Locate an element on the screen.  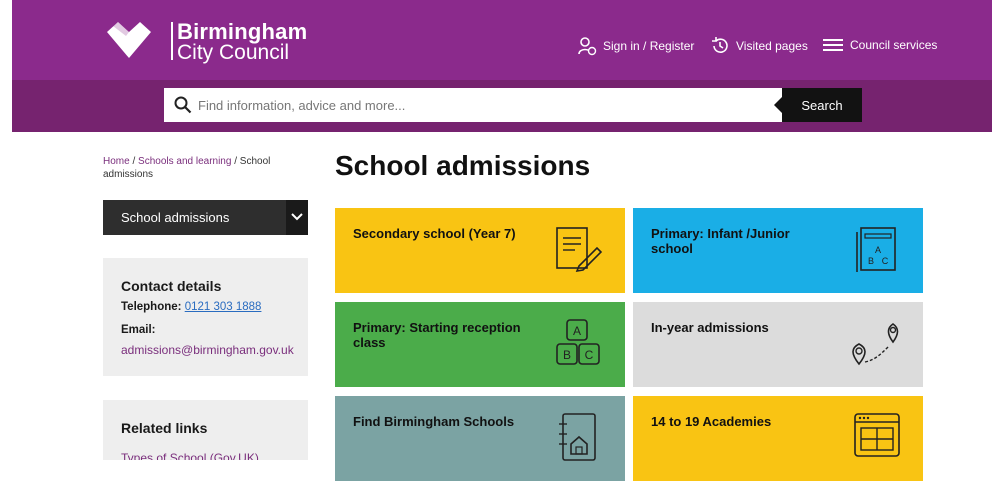
card-in-year-admissions: In-year admissions is located at coordinates (778, 344).